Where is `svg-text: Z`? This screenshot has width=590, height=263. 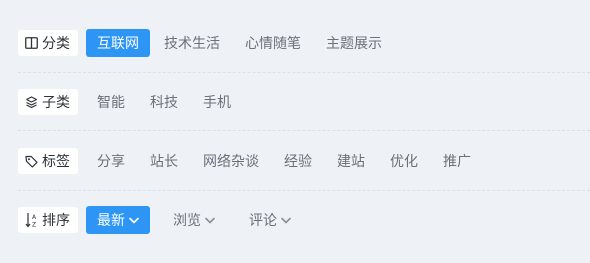 svg-text: Z is located at coordinates (34, 225).